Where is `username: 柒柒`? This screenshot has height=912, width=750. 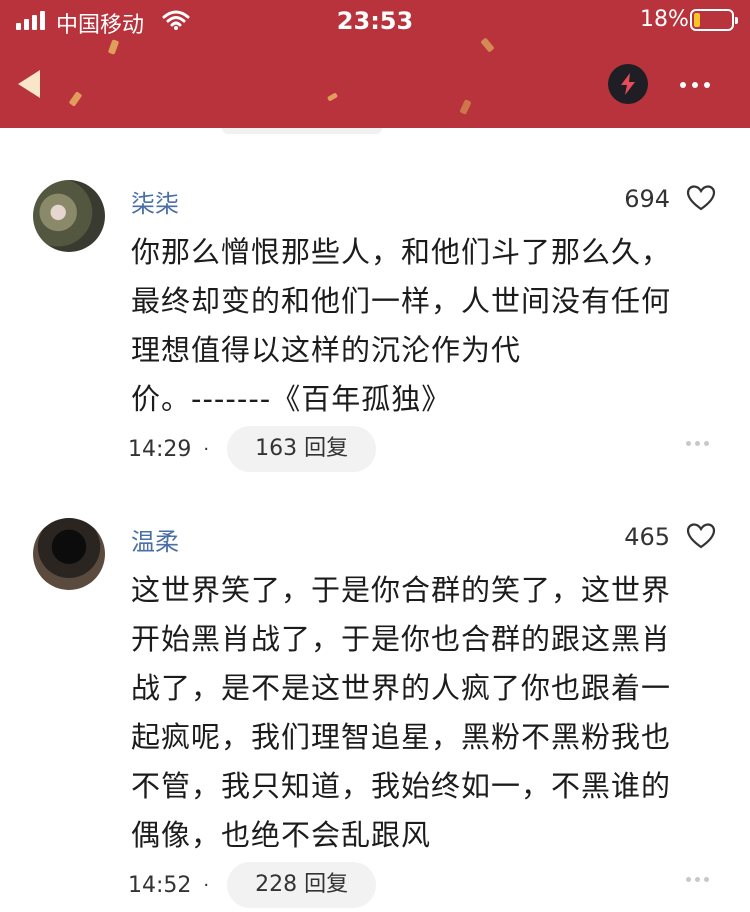 username: 柒柒 is located at coordinates (155, 201).